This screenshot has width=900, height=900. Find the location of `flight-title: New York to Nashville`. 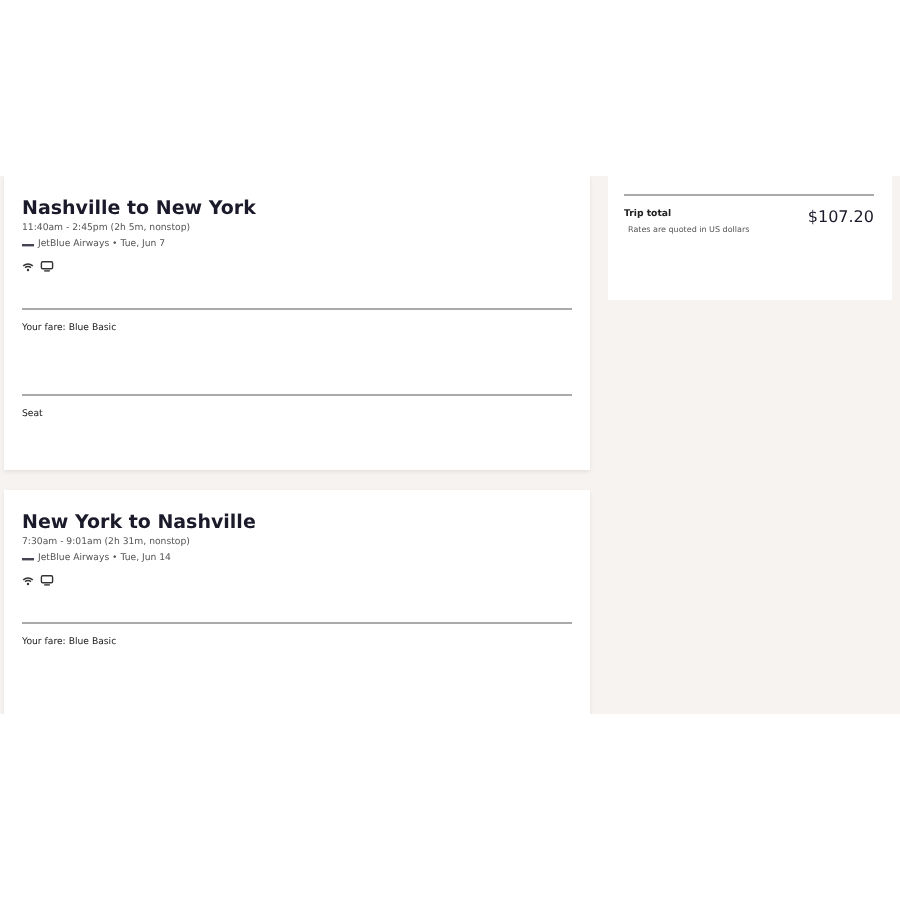

flight-title: New York to Nashville is located at coordinates (140, 524).